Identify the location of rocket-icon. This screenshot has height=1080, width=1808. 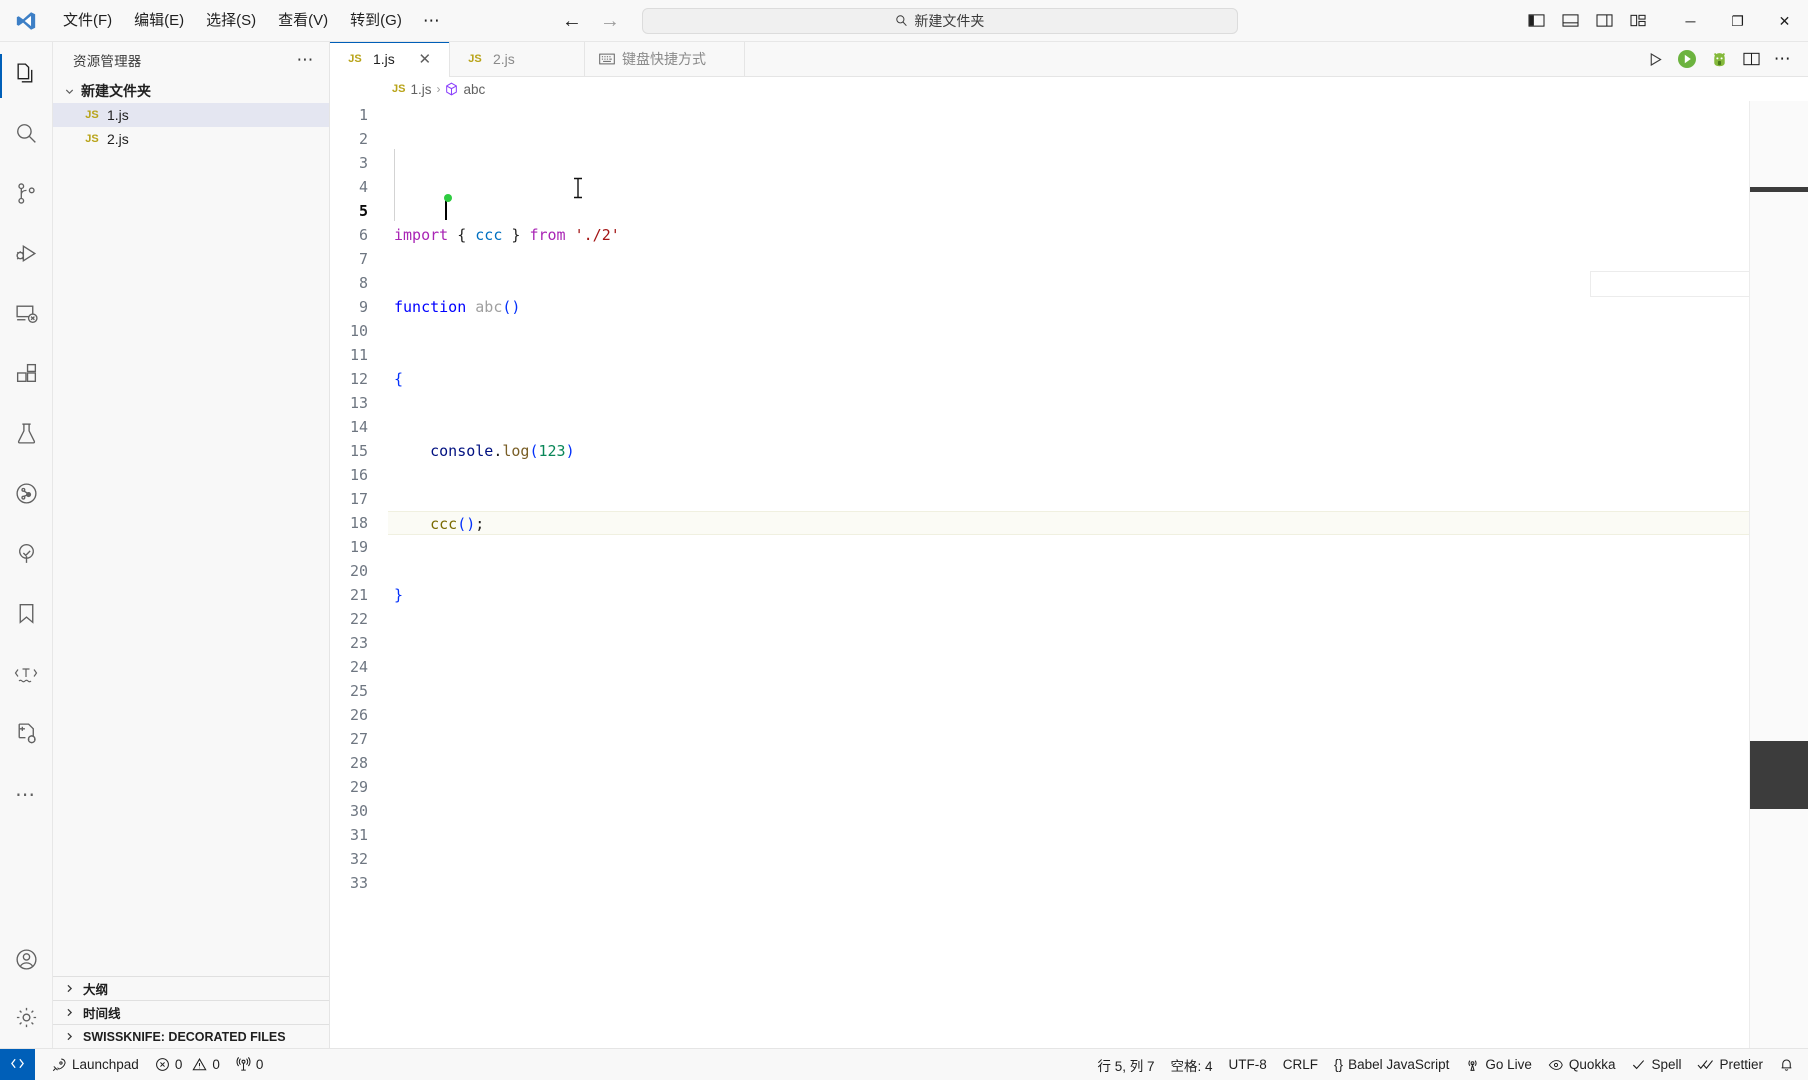
(59, 1065).